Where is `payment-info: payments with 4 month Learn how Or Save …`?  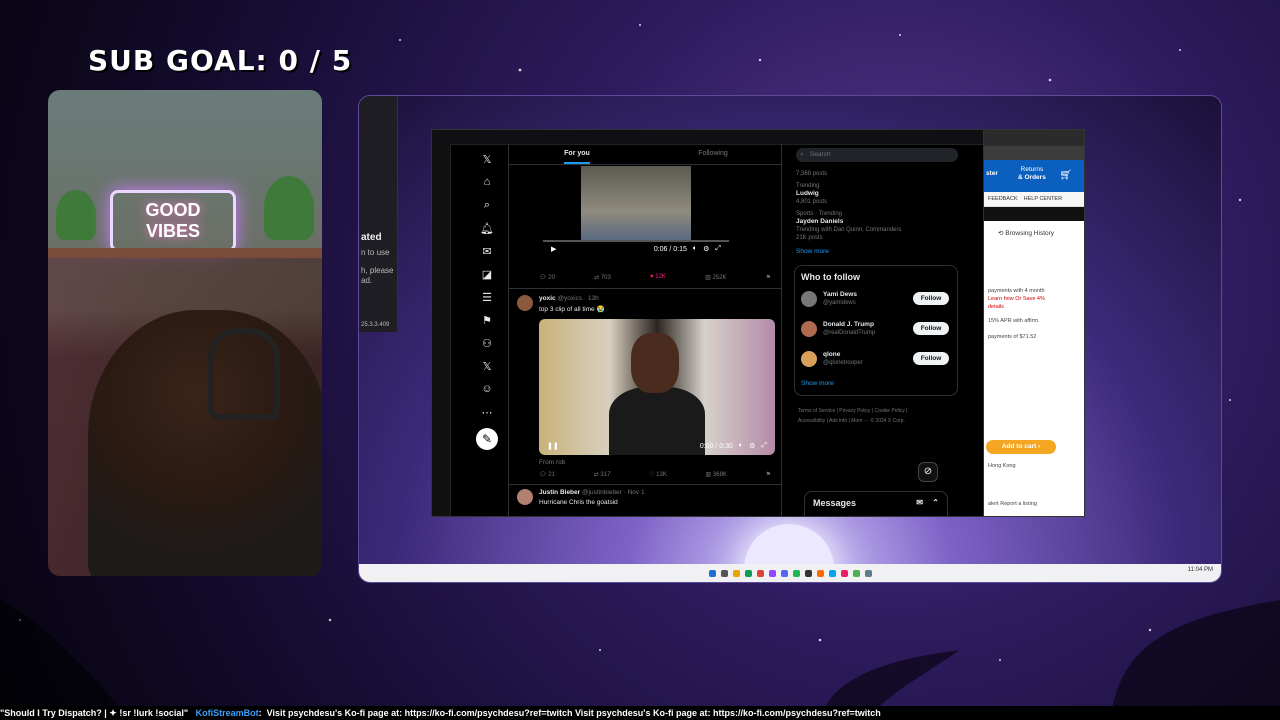
payment-info: payments with 4 month Learn how Or Save … is located at coordinates (1016, 314).